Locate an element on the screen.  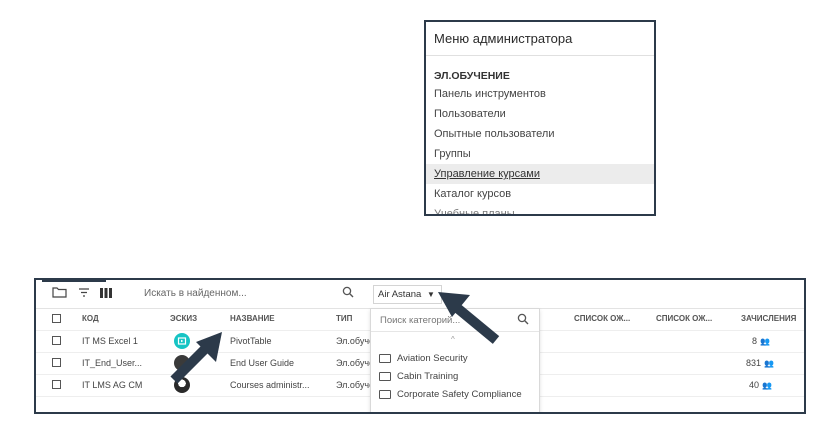
course-code: IT LMS AG CM is located at coordinates (112, 385).